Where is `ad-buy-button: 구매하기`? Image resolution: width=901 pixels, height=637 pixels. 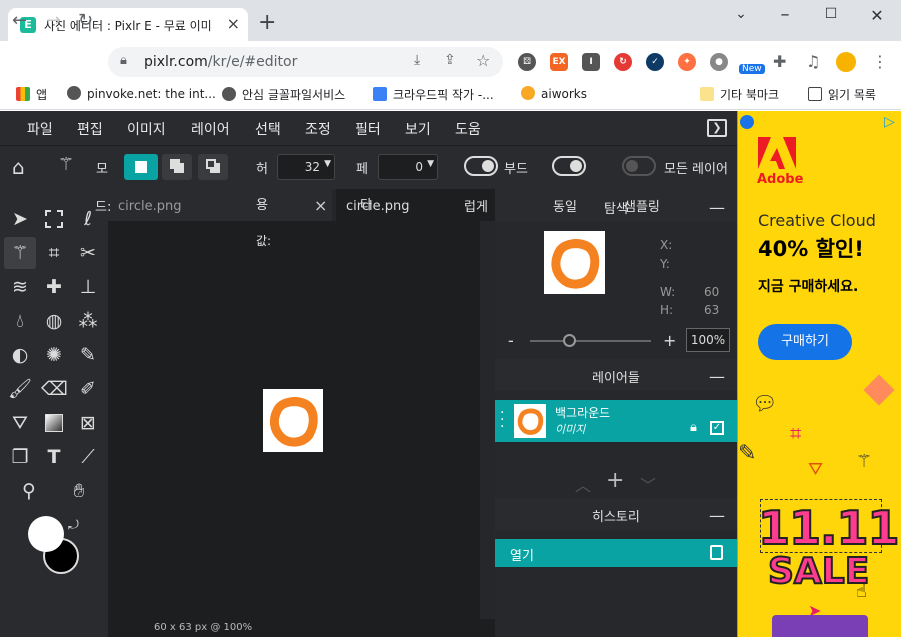 ad-buy-button: 구매하기 is located at coordinates (805, 342).